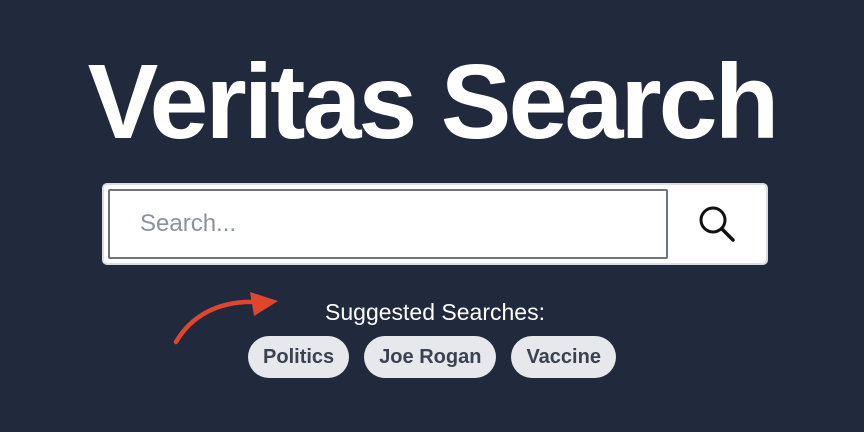 The image size is (864, 432). I want to click on suggestion-chip-joe-rogan: Joe Rogan, so click(430, 357).